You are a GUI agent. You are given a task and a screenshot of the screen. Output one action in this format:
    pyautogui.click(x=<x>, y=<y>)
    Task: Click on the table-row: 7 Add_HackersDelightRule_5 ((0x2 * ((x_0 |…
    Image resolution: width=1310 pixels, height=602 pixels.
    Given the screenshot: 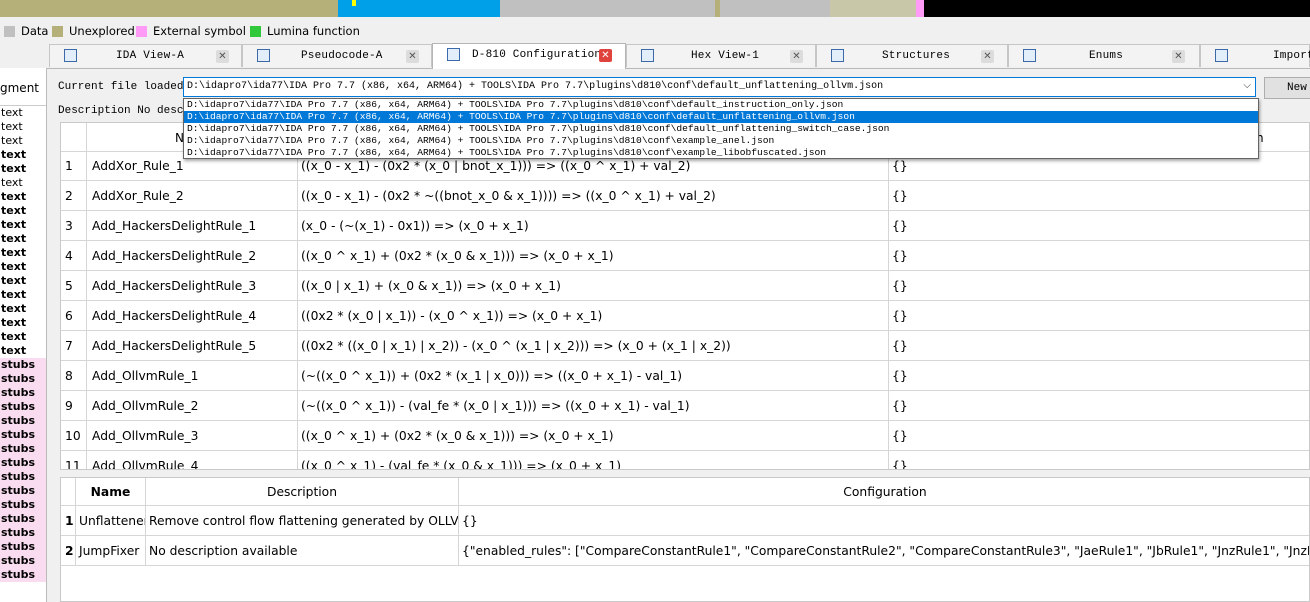 What is the action you would take?
    pyautogui.click(x=685, y=346)
    